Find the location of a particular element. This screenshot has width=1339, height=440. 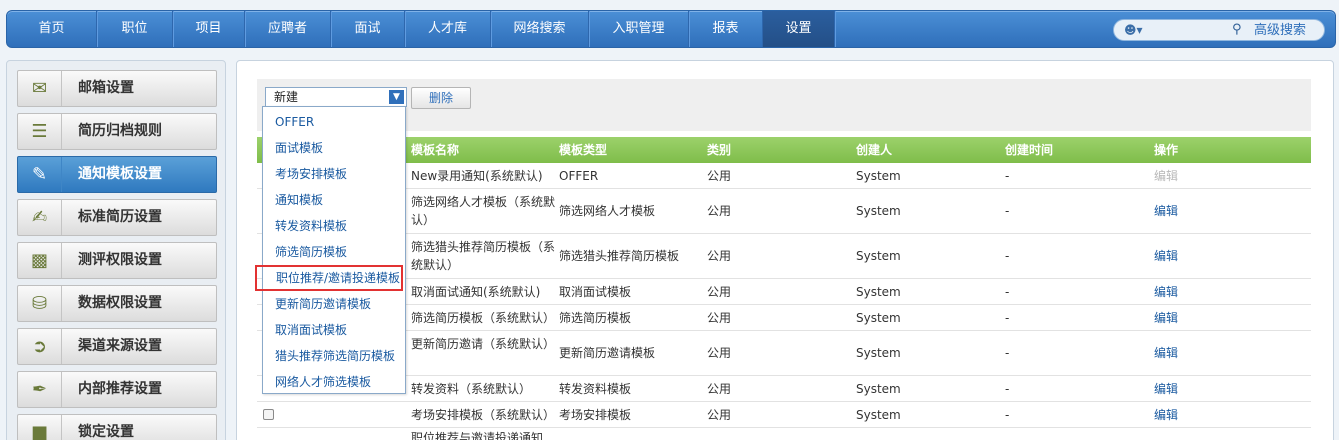

database-icon: ⛁ is located at coordinates (40, 303).